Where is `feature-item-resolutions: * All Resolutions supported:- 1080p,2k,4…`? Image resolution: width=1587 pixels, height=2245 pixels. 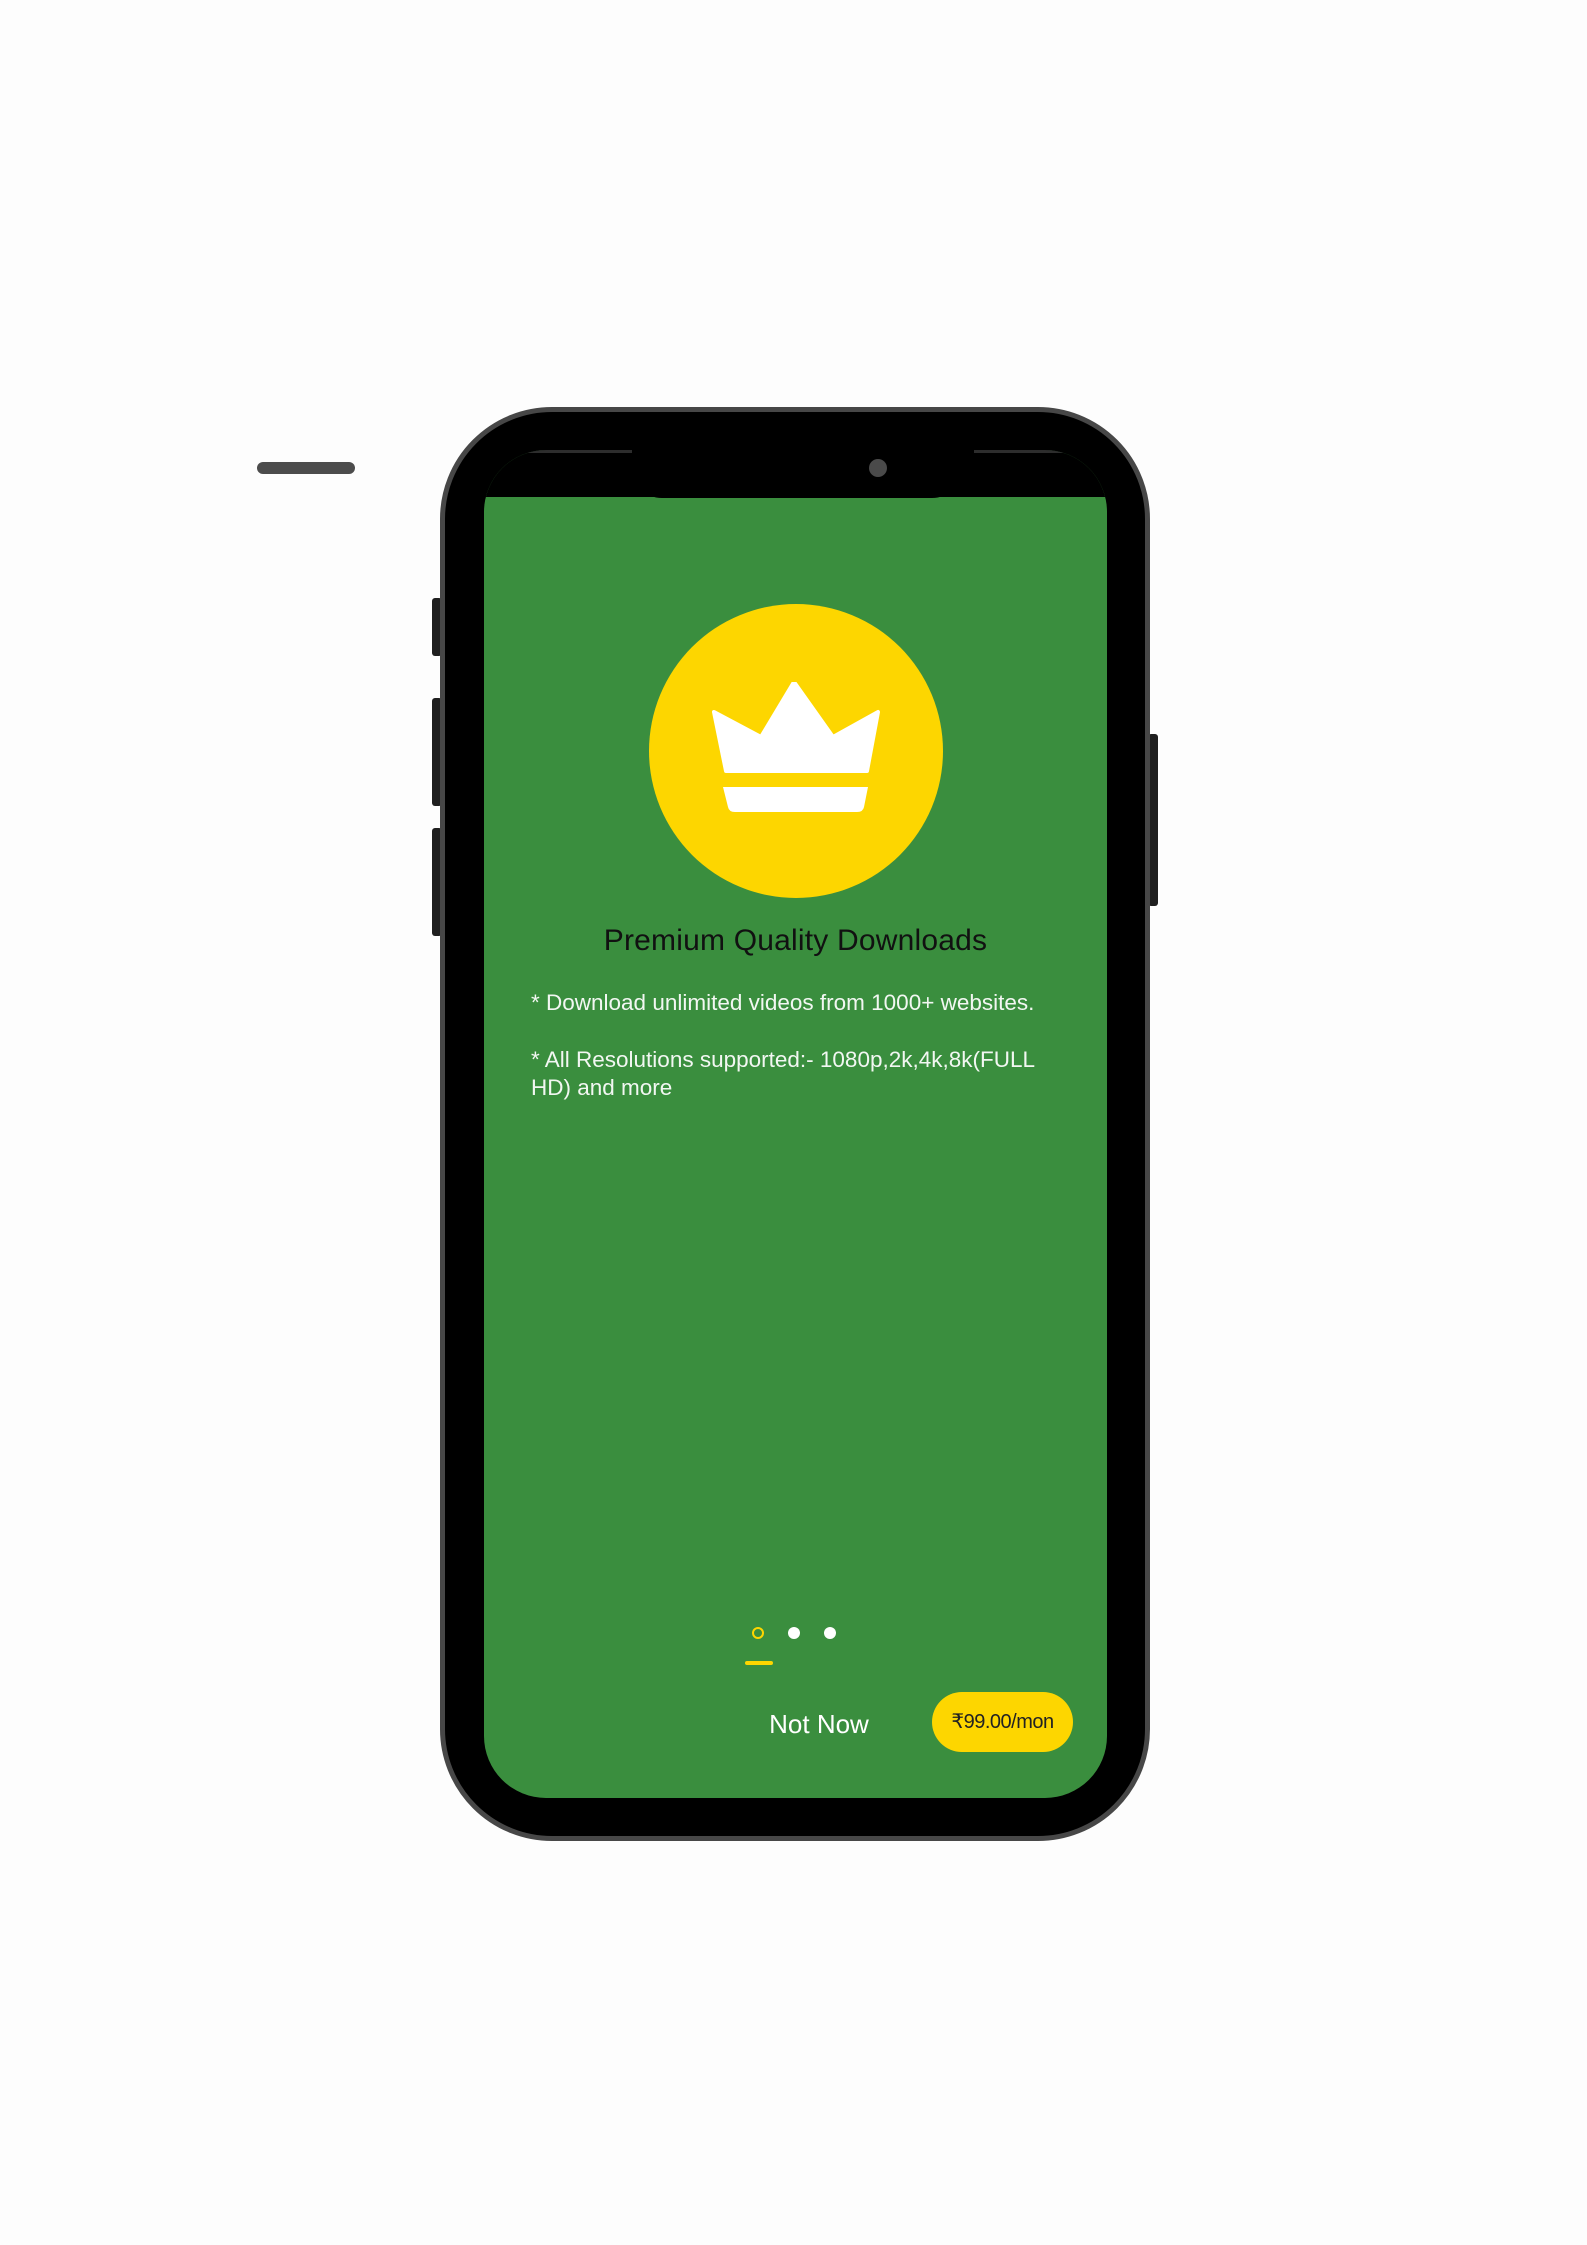
feature-item-resolutions: * All Resolutions supported:- 1080p,2k,4… is located at coordinates (783, 1073).